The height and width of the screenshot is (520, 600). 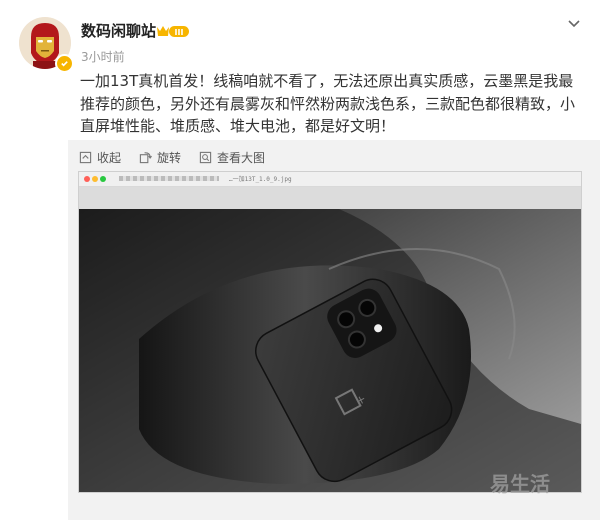 What do you see at coordinates (330, 179) in the screenshot?
I see `image-viewer-titlebar: …一加13T_1.0_9.jpg` at bounding box center [330, 179].